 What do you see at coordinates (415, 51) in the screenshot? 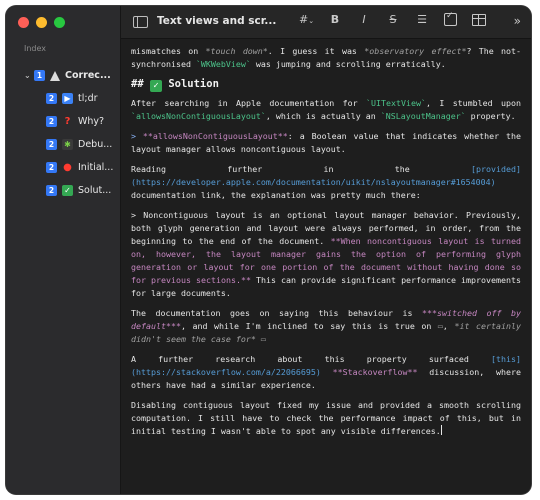
I see `italic-run: *observatory effect*` at bounding box center [415, 51].